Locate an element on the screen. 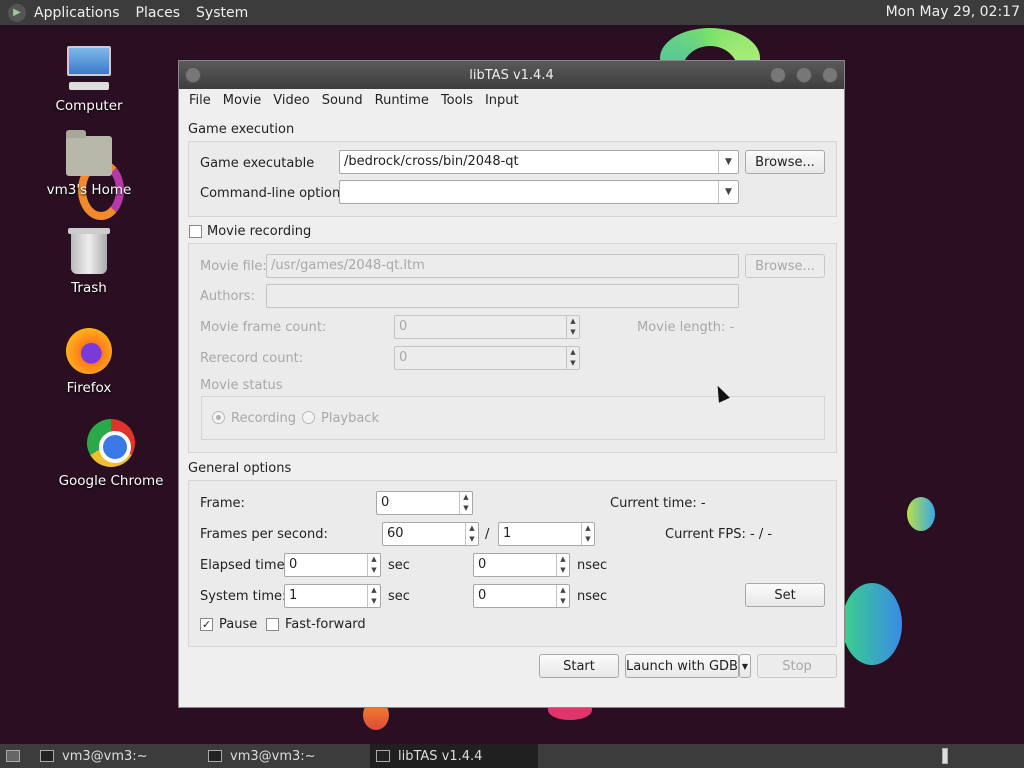 This screenshot has width=1024, height=768. pause-label: Pause is located at coordinates (238, 624).